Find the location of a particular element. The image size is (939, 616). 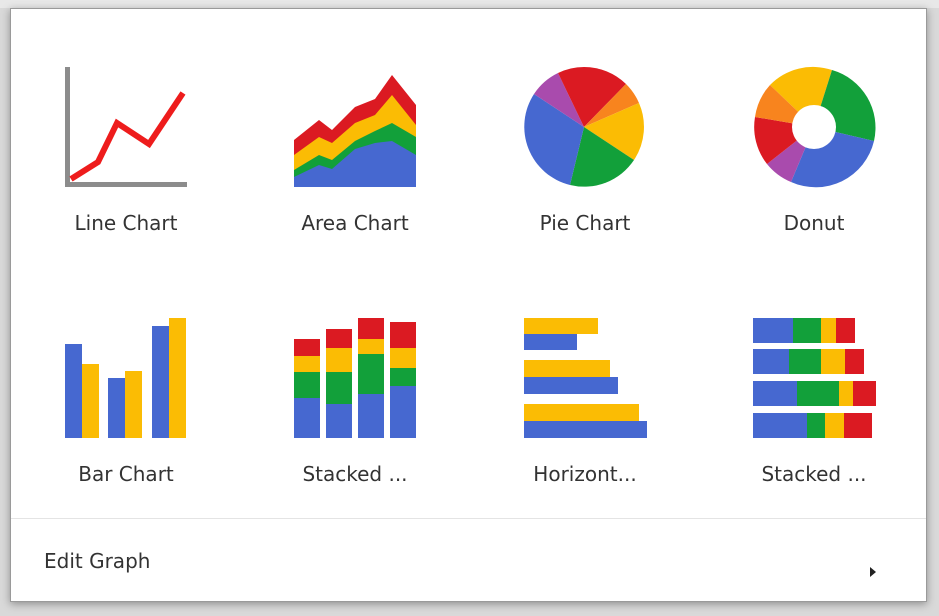

line-chart-icon is located at coordinates (126, 130).